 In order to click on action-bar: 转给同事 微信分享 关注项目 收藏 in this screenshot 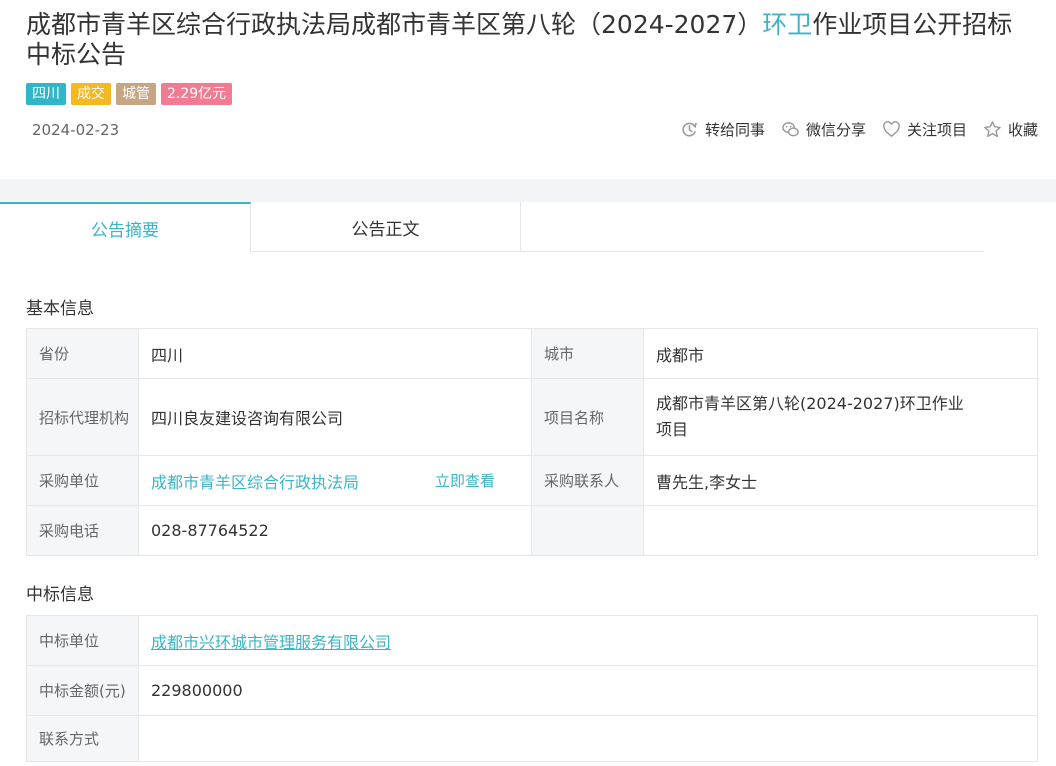, I will do `click(859, 129)`.